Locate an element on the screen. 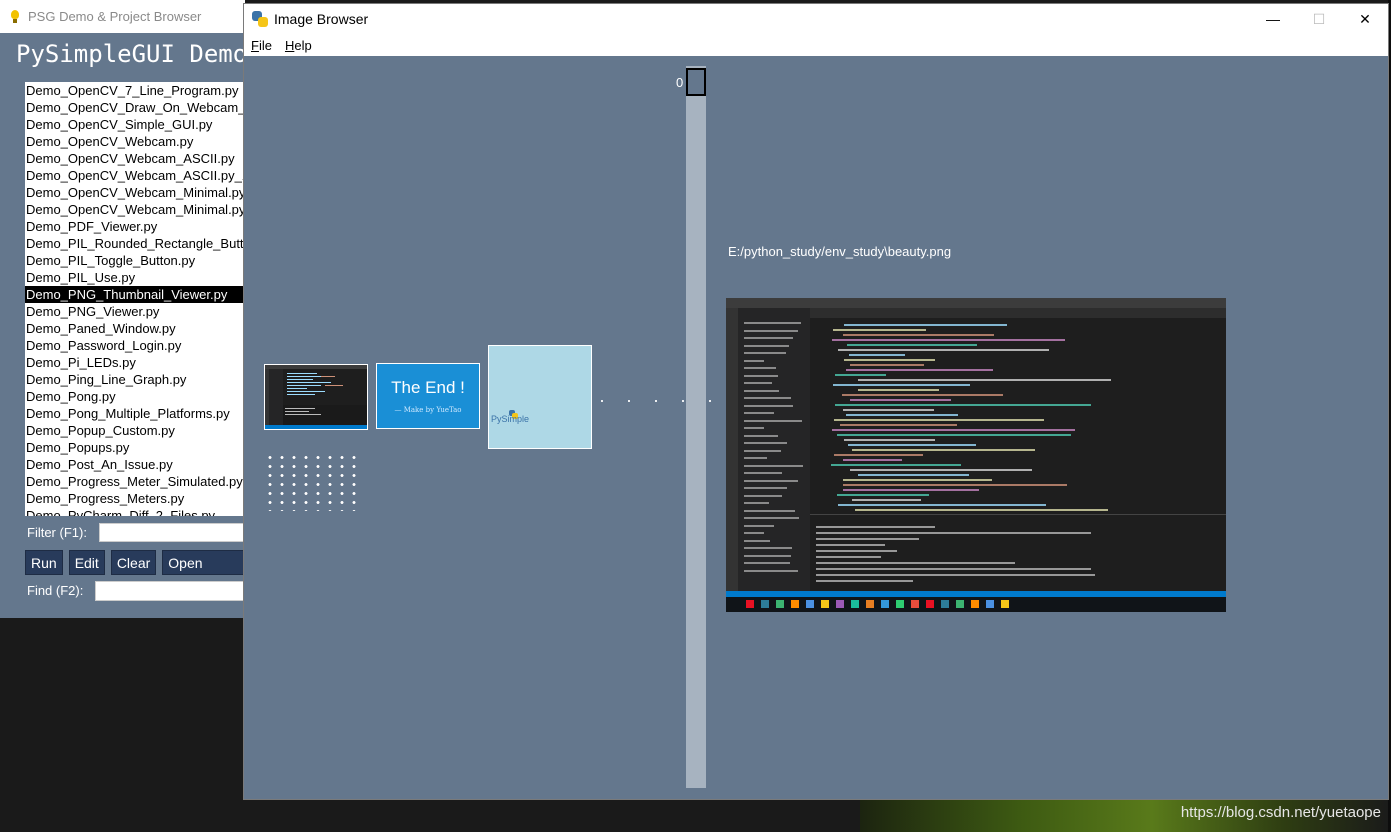  file-list-item: Demo_Progress_Meter_Simulated.py is located at coordinates (135, 481).